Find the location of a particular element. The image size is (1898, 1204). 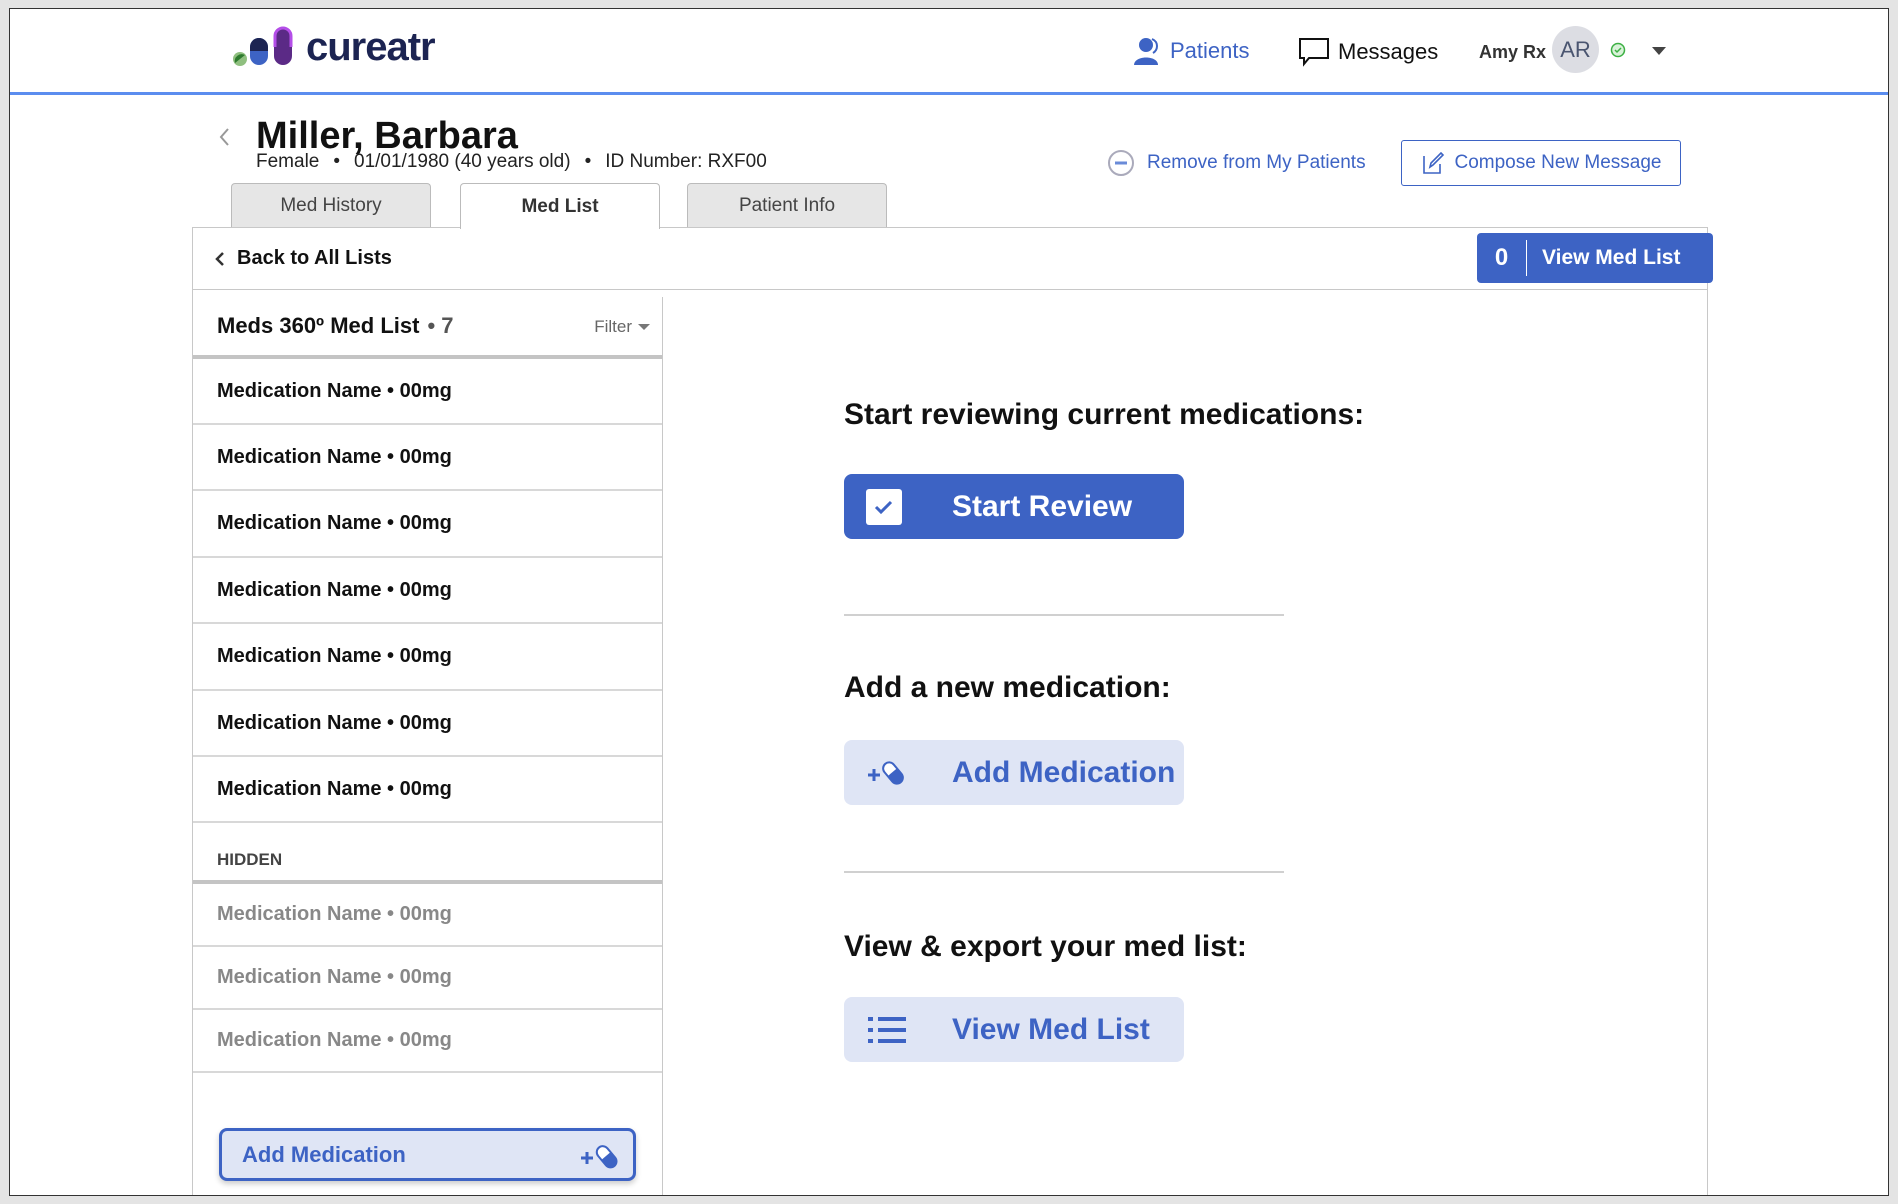

compose-icon is located at coordinates (1433, 162).